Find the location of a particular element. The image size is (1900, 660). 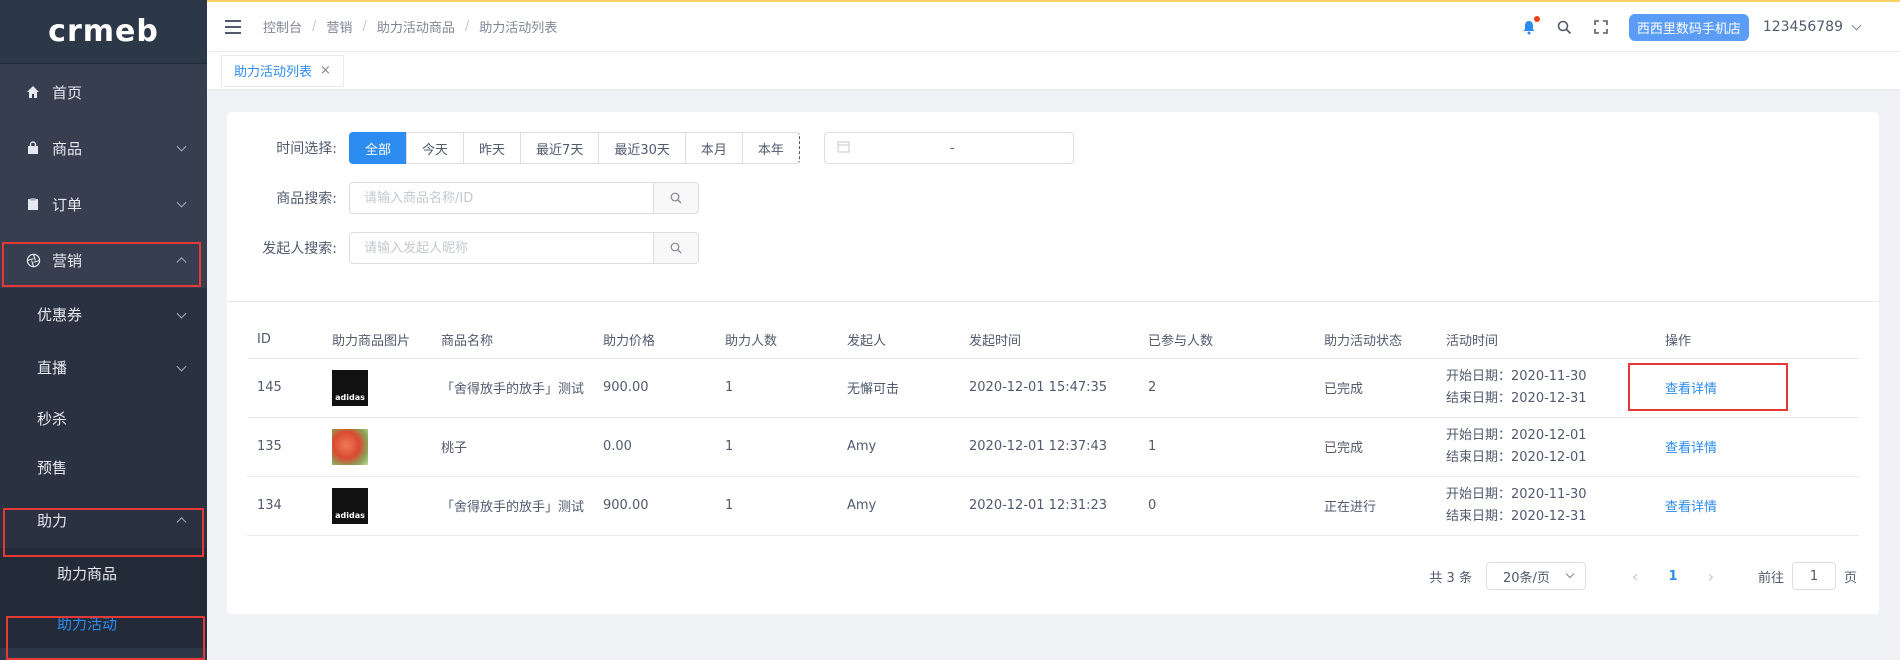

product-search is located at coordinates (524, 198).